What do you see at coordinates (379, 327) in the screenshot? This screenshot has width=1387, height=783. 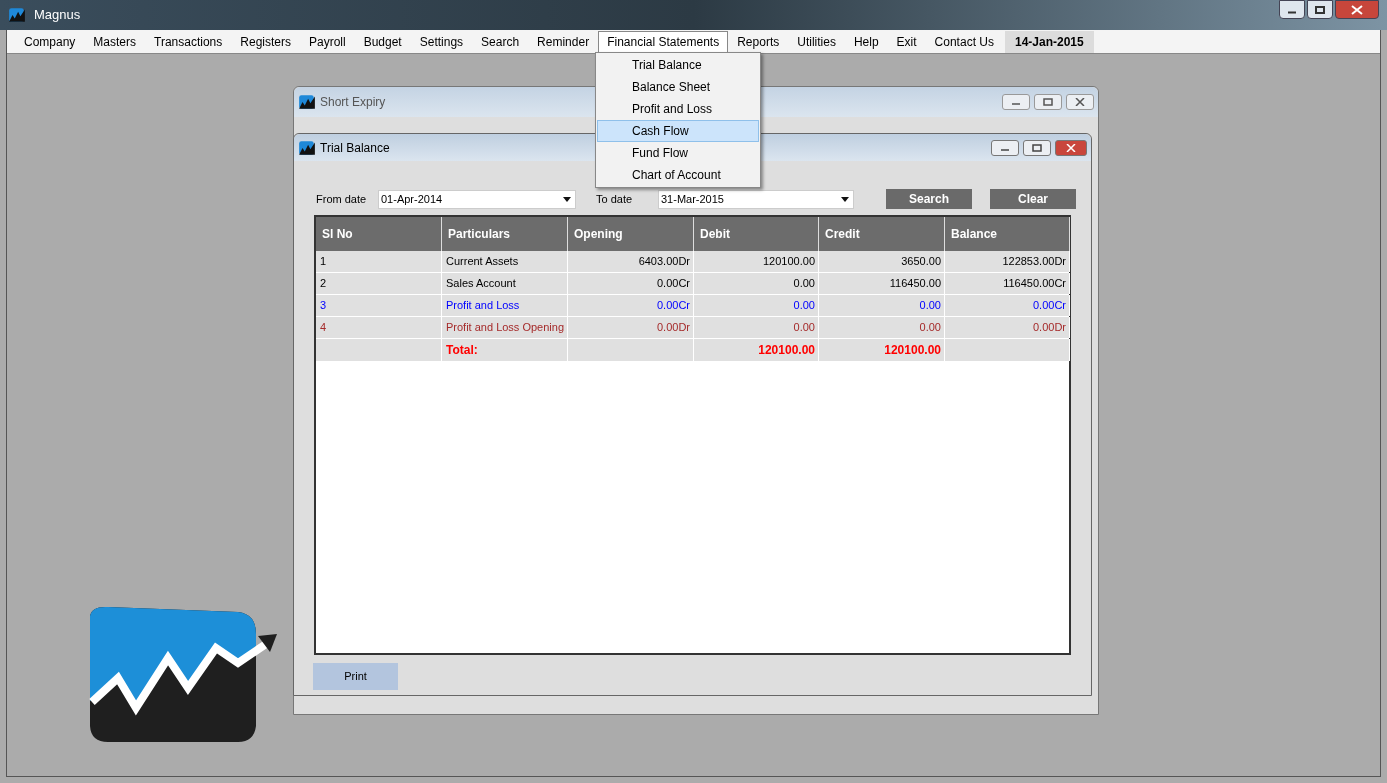 I see `table-cell: 4` at bounding box center [379, 327].